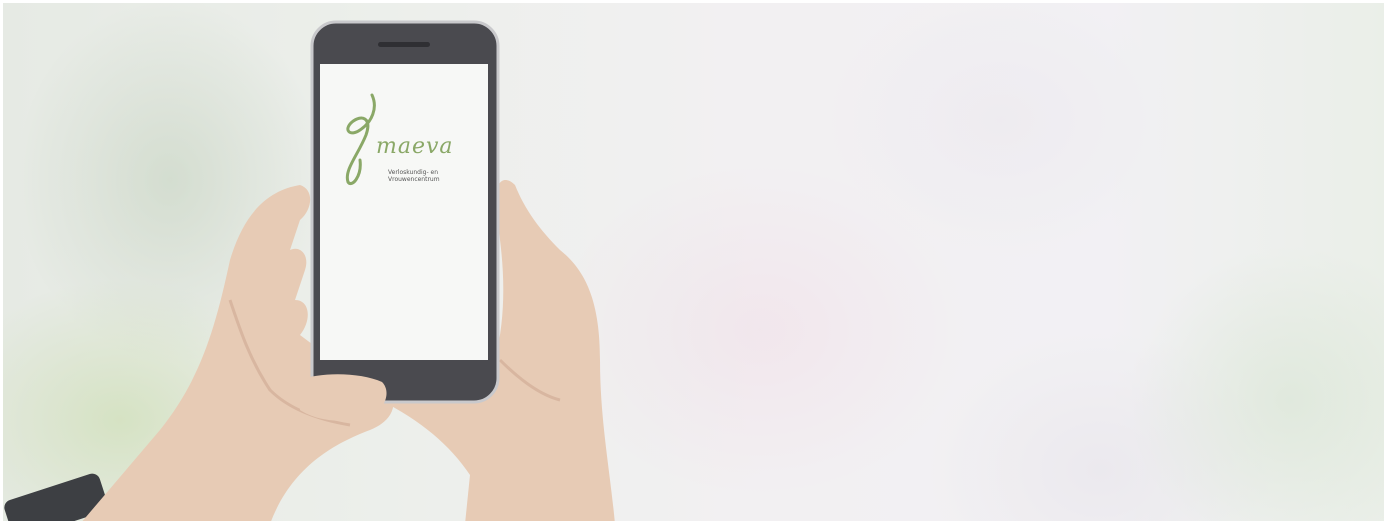 Image resolution: width=1387 pixels, height=524 pixels. What do you see at coordinates (414, 179) in the screenshot?
I see `tagline-line-2: Vrouwencentrum` at bounding box center [414, 179].